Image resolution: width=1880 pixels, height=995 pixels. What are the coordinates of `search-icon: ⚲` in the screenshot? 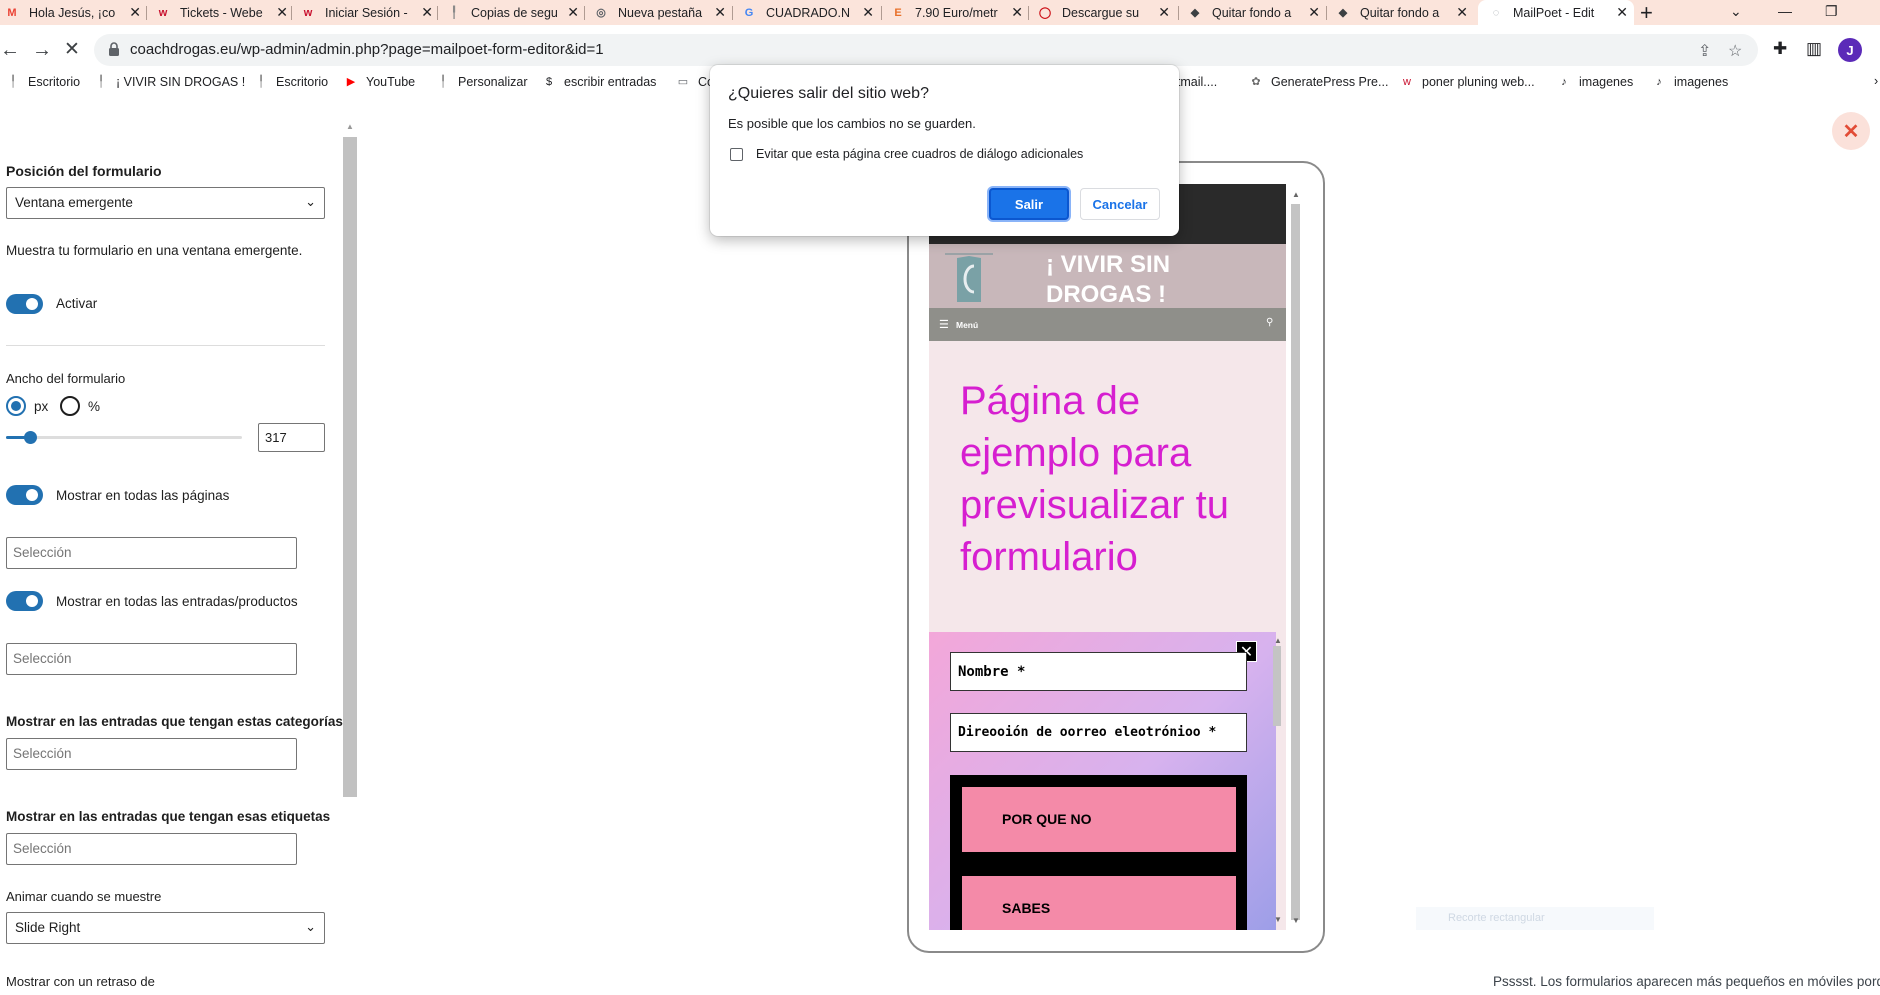 It's located at (1269, 322).